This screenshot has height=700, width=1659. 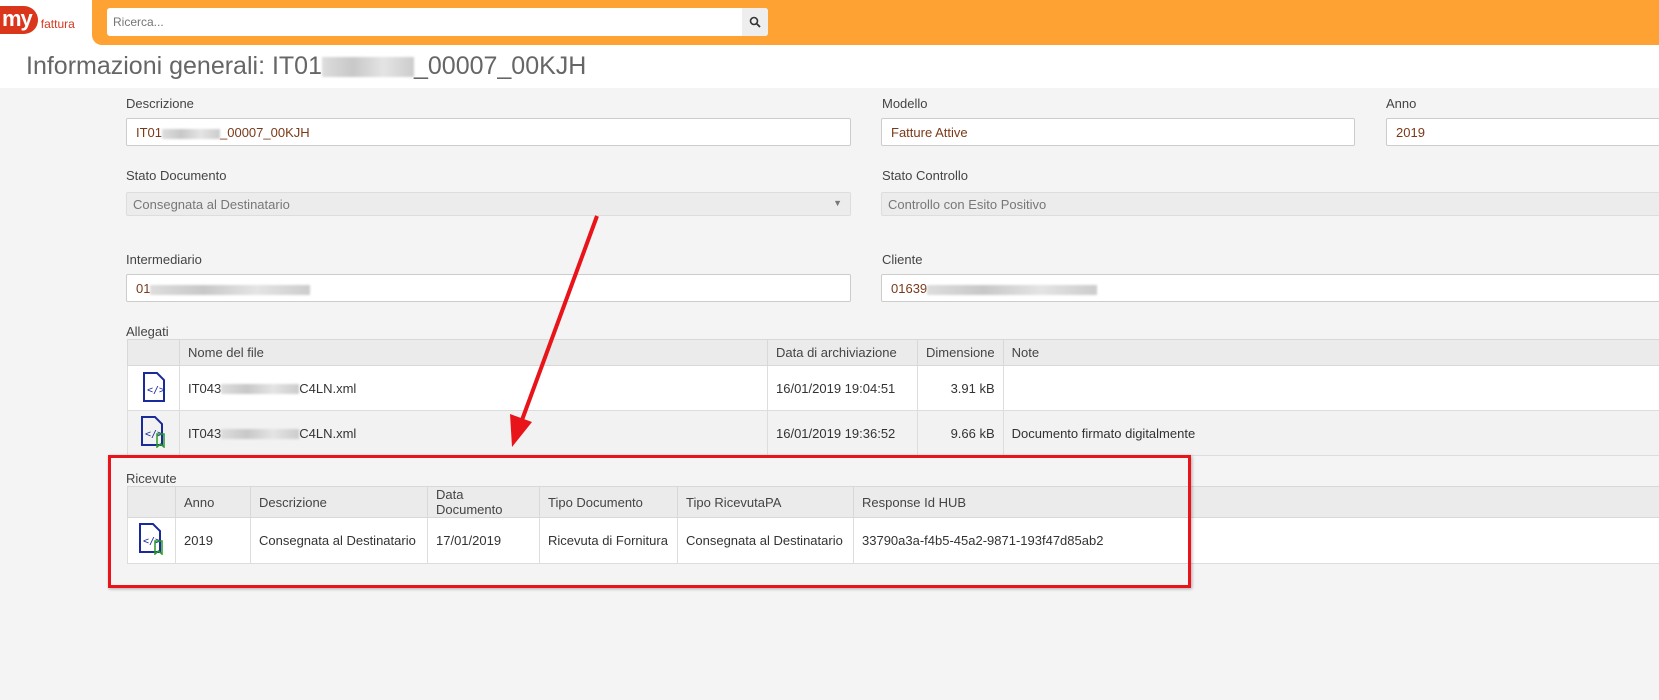 What do you see at coordinates (1401, 103) in the screenshot?
I see `label-anno: Anno` at bounding box center [1401, 103].